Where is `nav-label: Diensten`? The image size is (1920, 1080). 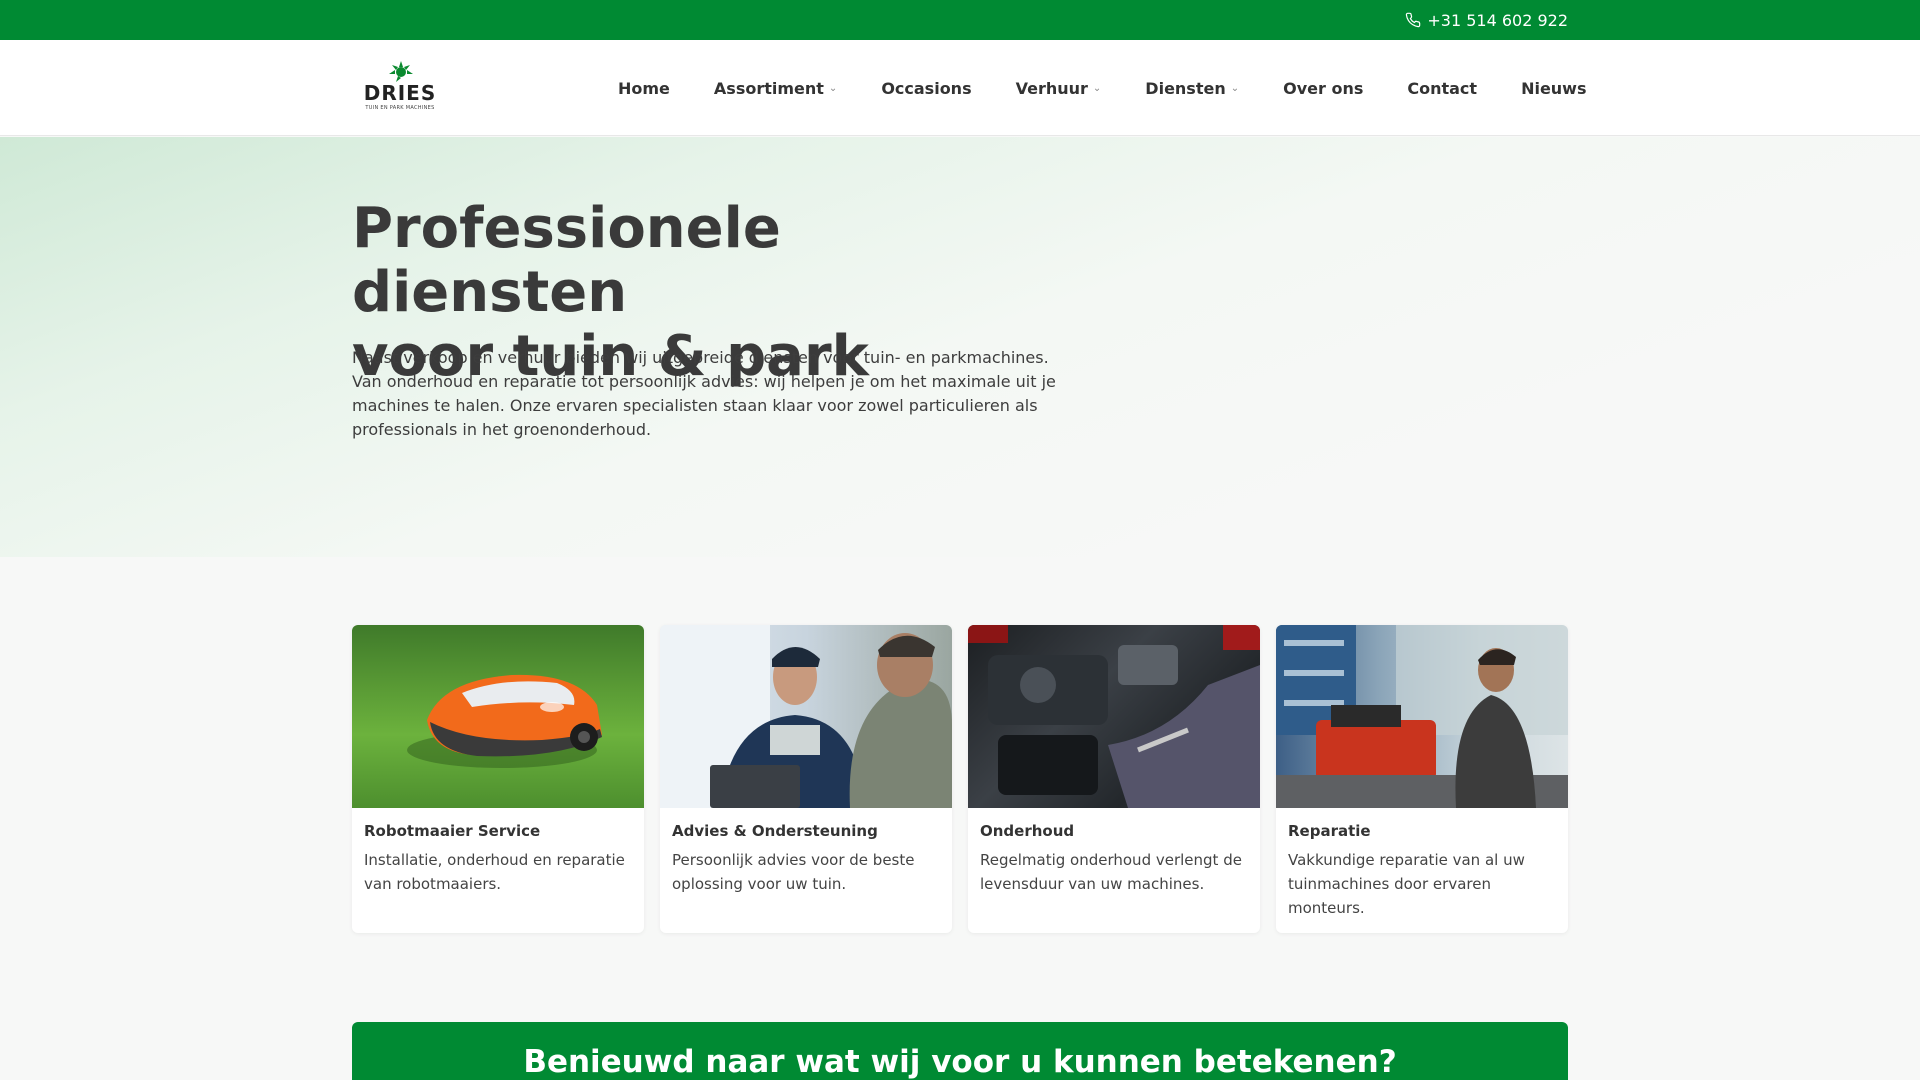
nav-label: Diensten is located at coordinates (1185, 88).